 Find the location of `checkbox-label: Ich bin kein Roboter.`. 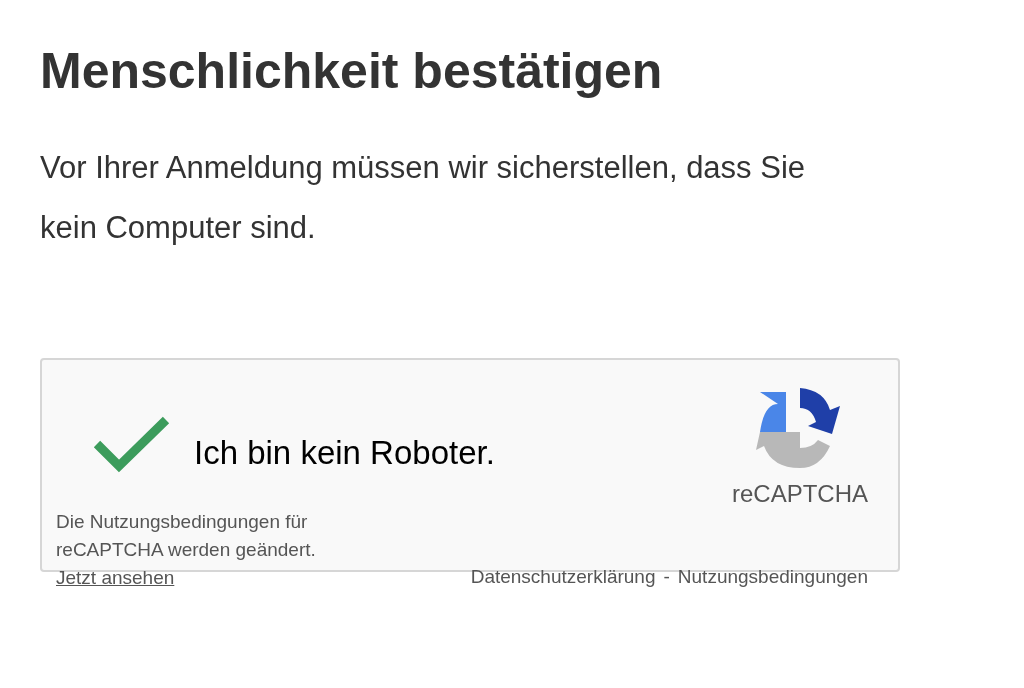

checkbox-label: Ich bin kein Roboter. is located at coordinates (344, 453).